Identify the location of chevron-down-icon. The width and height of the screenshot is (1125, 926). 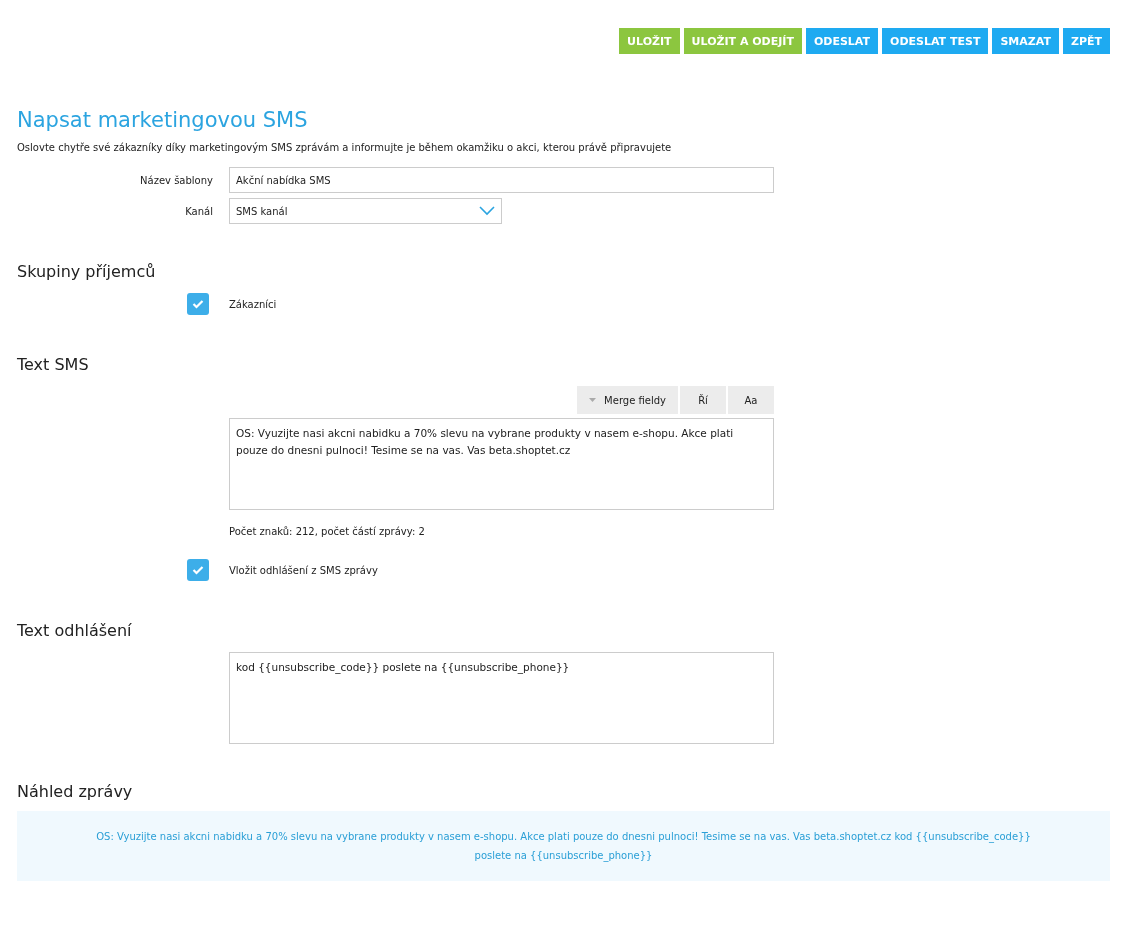
(487, 211).